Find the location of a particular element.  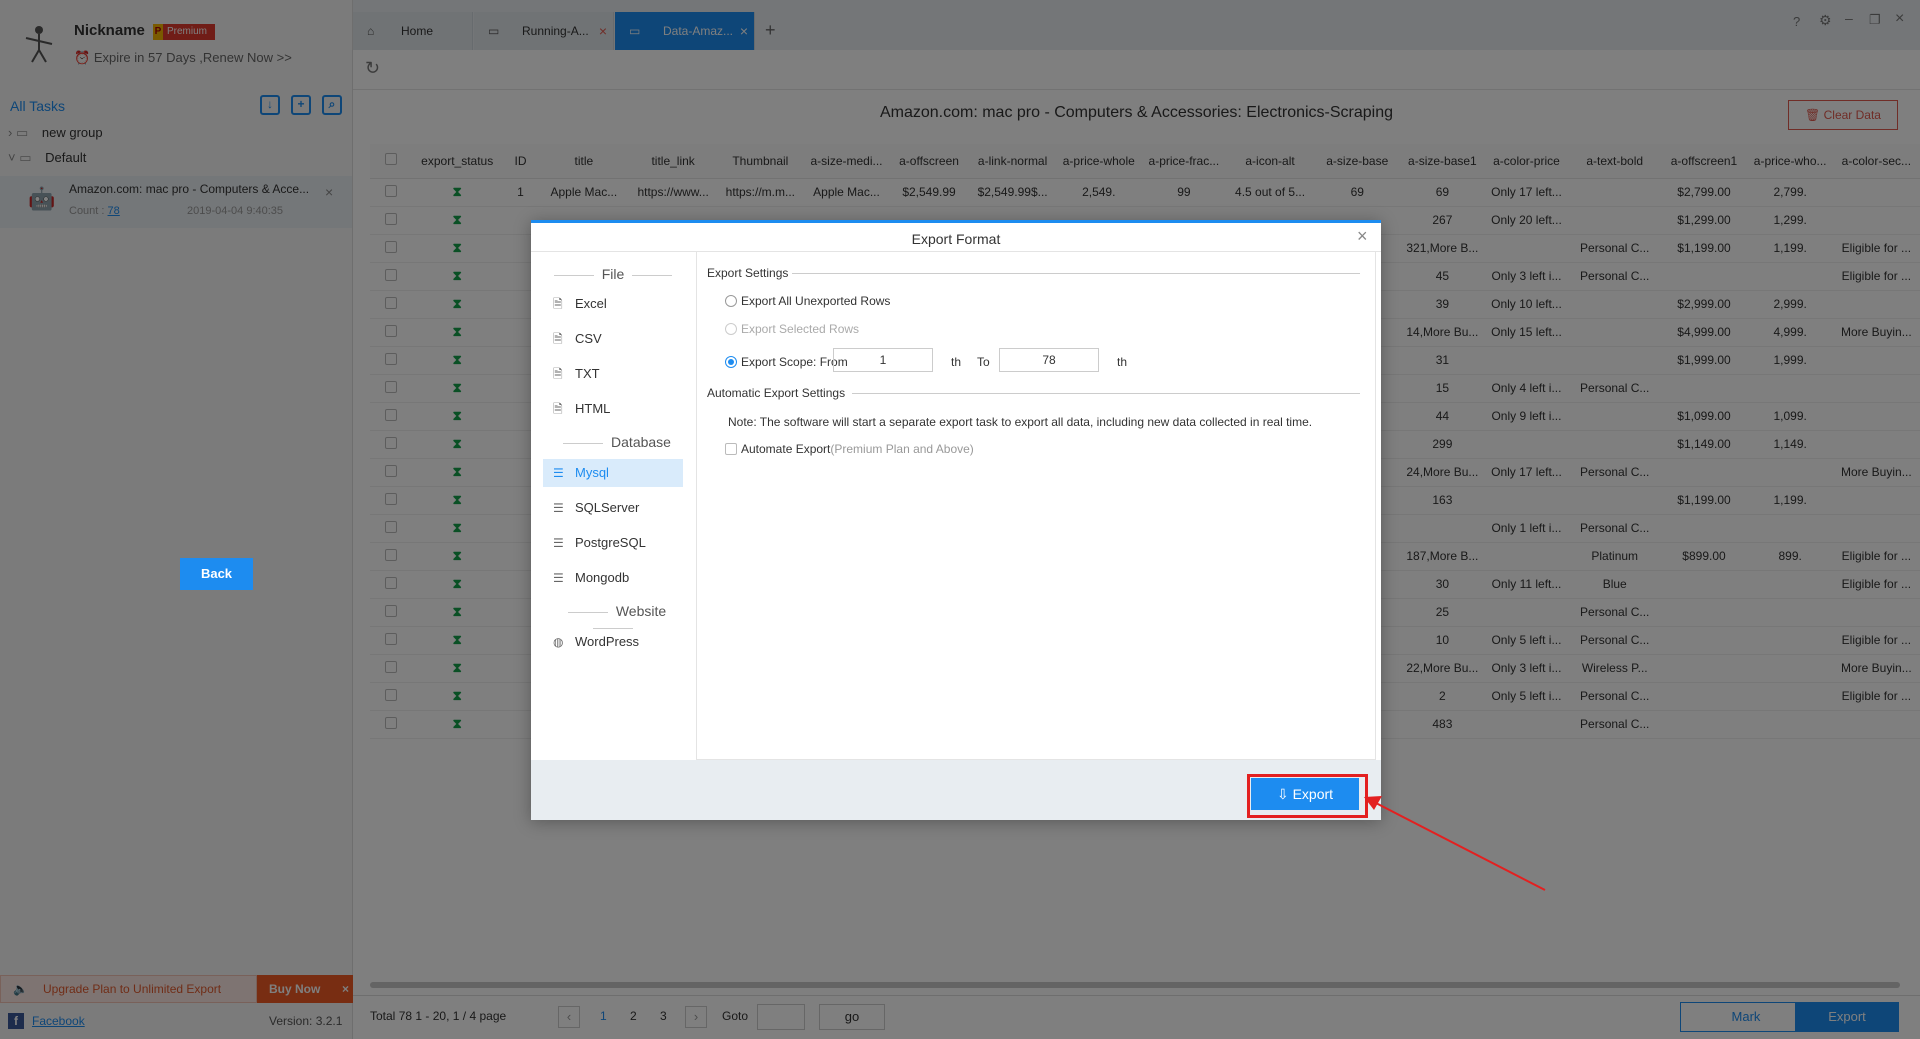

option-sqlserver: ☰ SQLServer is located at coordinates (613, 508).